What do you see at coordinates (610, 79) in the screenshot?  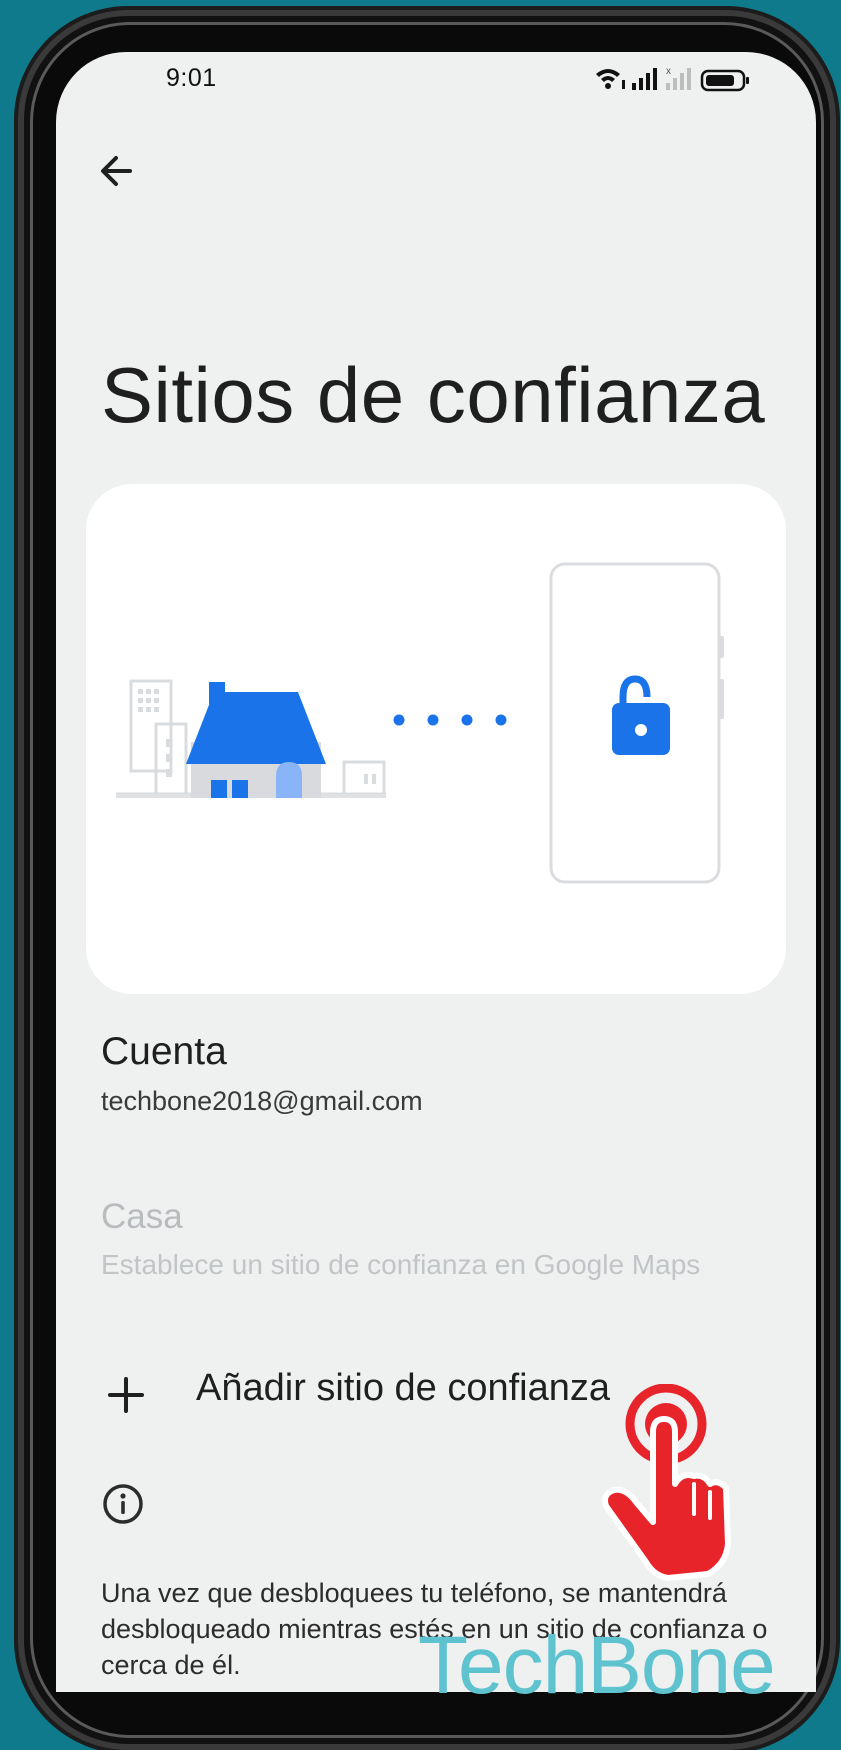 I see `wifi-icon` at bounding box center [610, 79].